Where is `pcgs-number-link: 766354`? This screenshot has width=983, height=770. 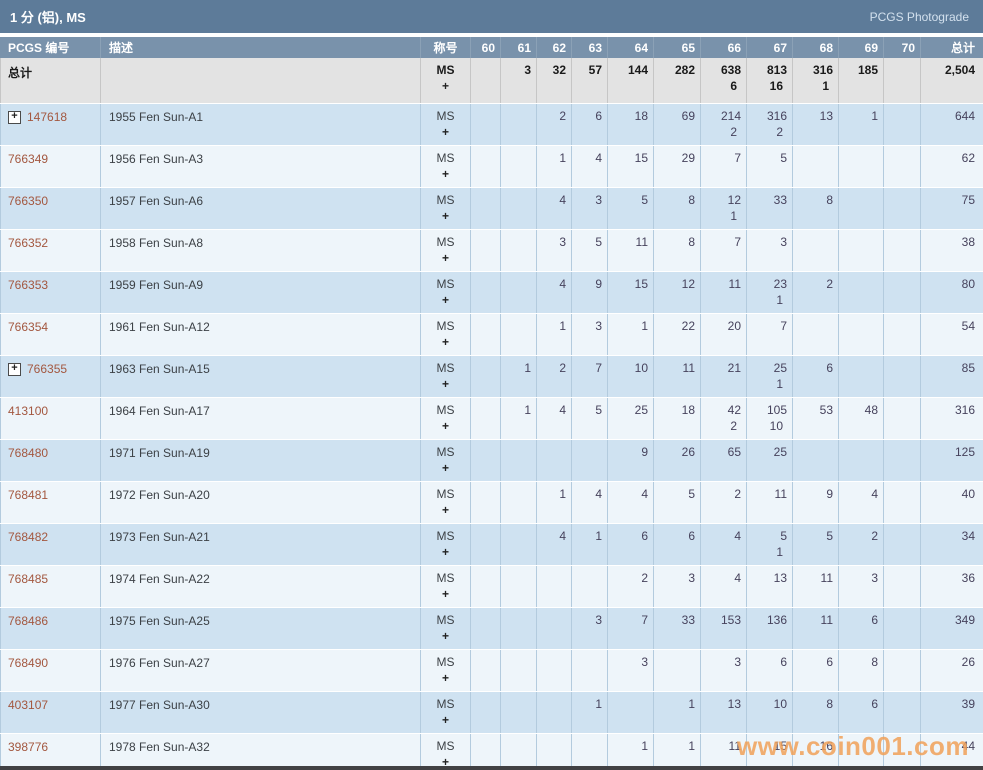 pcgs-number-link: 766354 is located at coordinates (28, 327).